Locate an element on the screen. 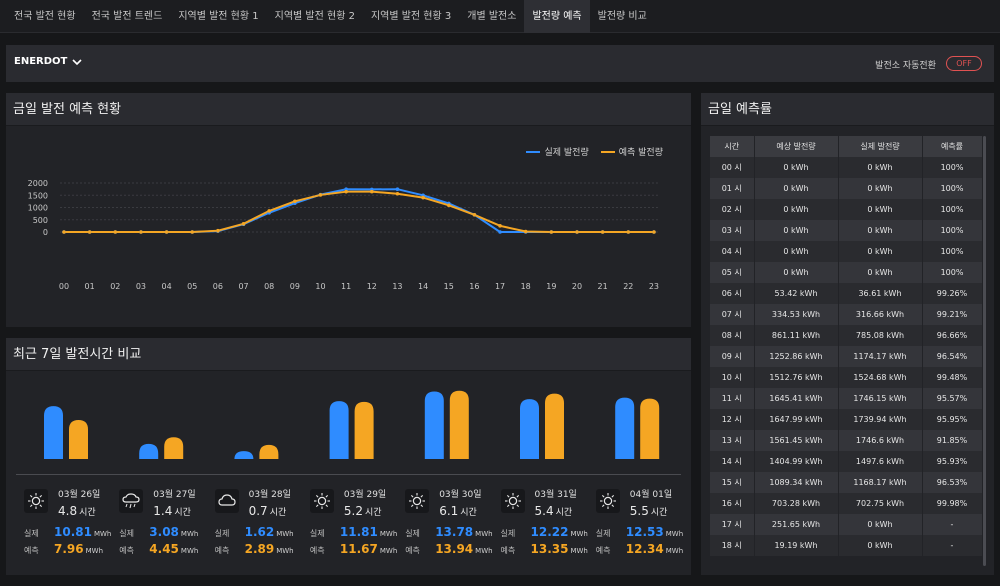 Image resolution: width=1000 pixels, height=586 pixels. table-header-cell: 예상 발전량 is located at coordinates (796, 146).